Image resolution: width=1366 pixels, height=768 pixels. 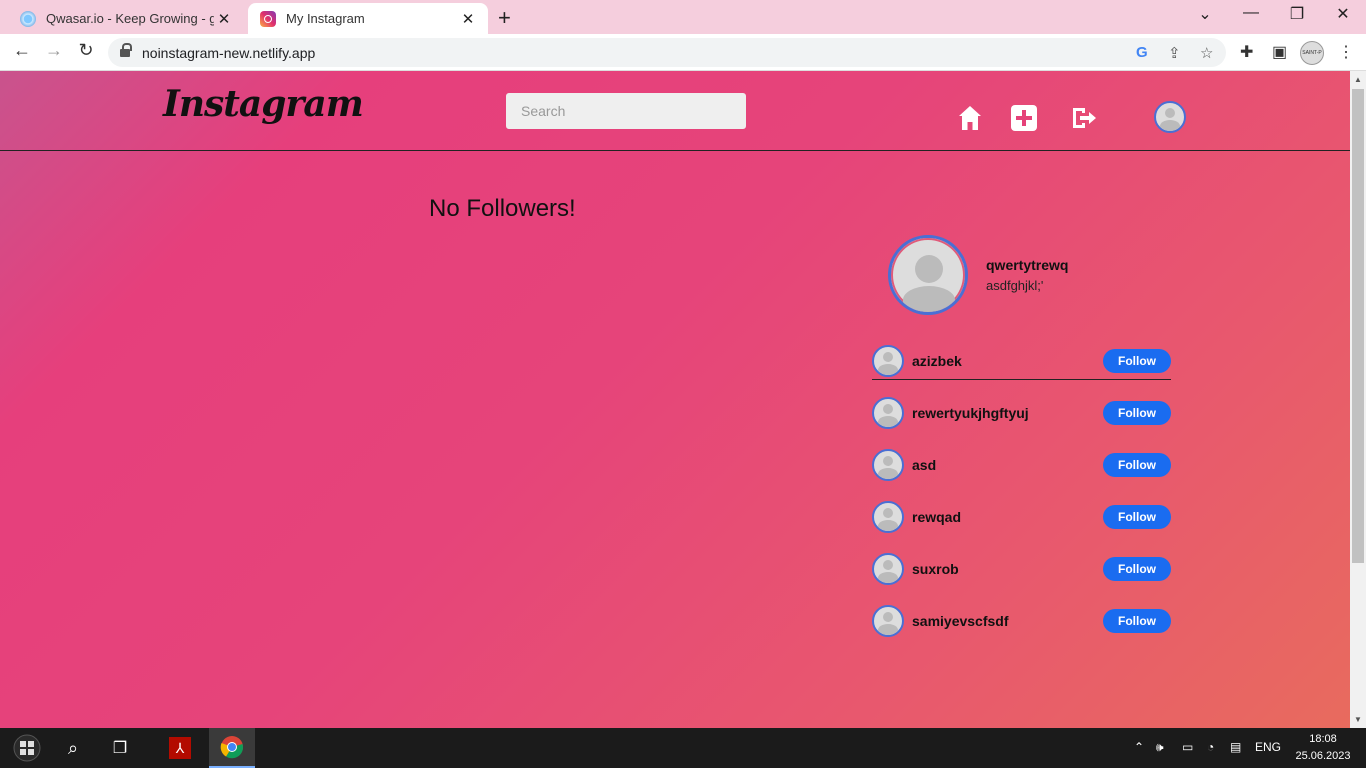 What do you see at coordinates (1235, 747) in the screenshot?
I see `notifications-icon: ▤` at bounding box center [1235, 747].